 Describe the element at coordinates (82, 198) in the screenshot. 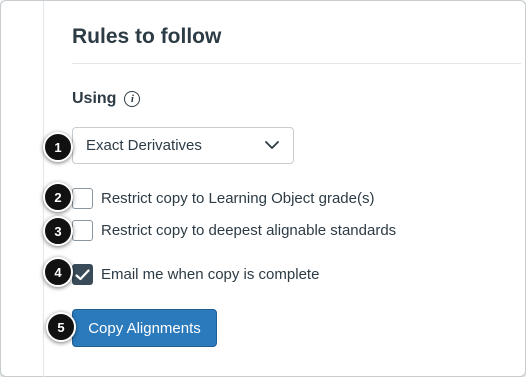

I see `restrict-grade-checkbox` at that location.